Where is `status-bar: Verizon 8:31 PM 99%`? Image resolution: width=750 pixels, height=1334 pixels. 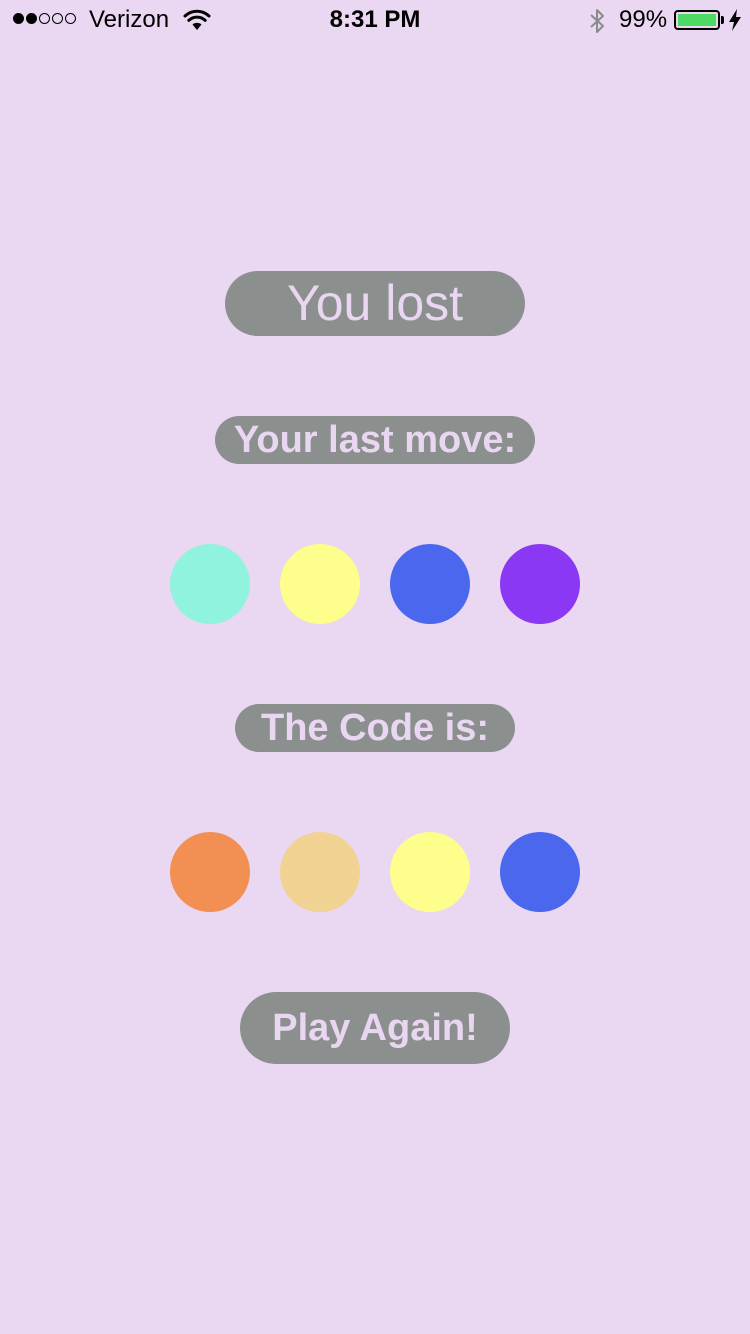 status-bar: Verizon 8:31 PM 99% is located at coordinates (375, 20).